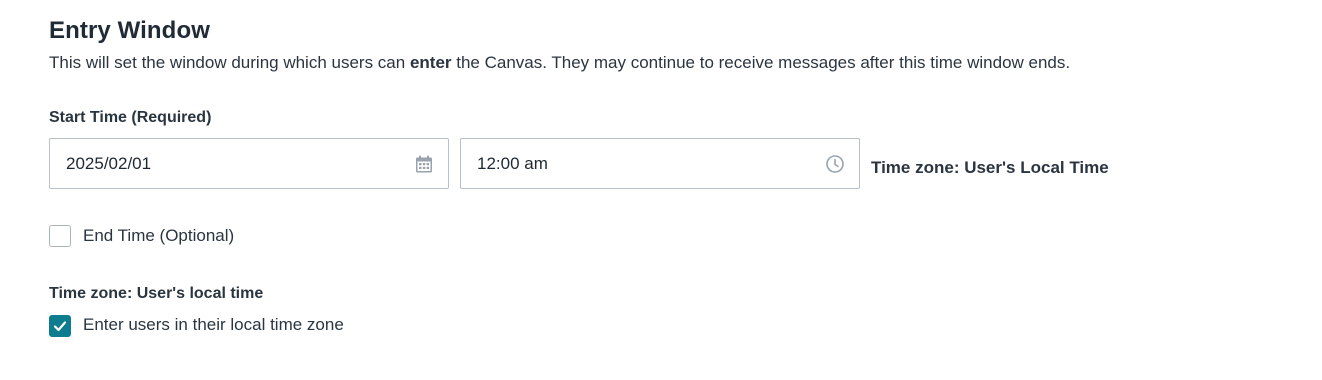 This screenshot has width=1322, height=380. I want to click on start-date-input: 2025/02/01, so click(249, 163).